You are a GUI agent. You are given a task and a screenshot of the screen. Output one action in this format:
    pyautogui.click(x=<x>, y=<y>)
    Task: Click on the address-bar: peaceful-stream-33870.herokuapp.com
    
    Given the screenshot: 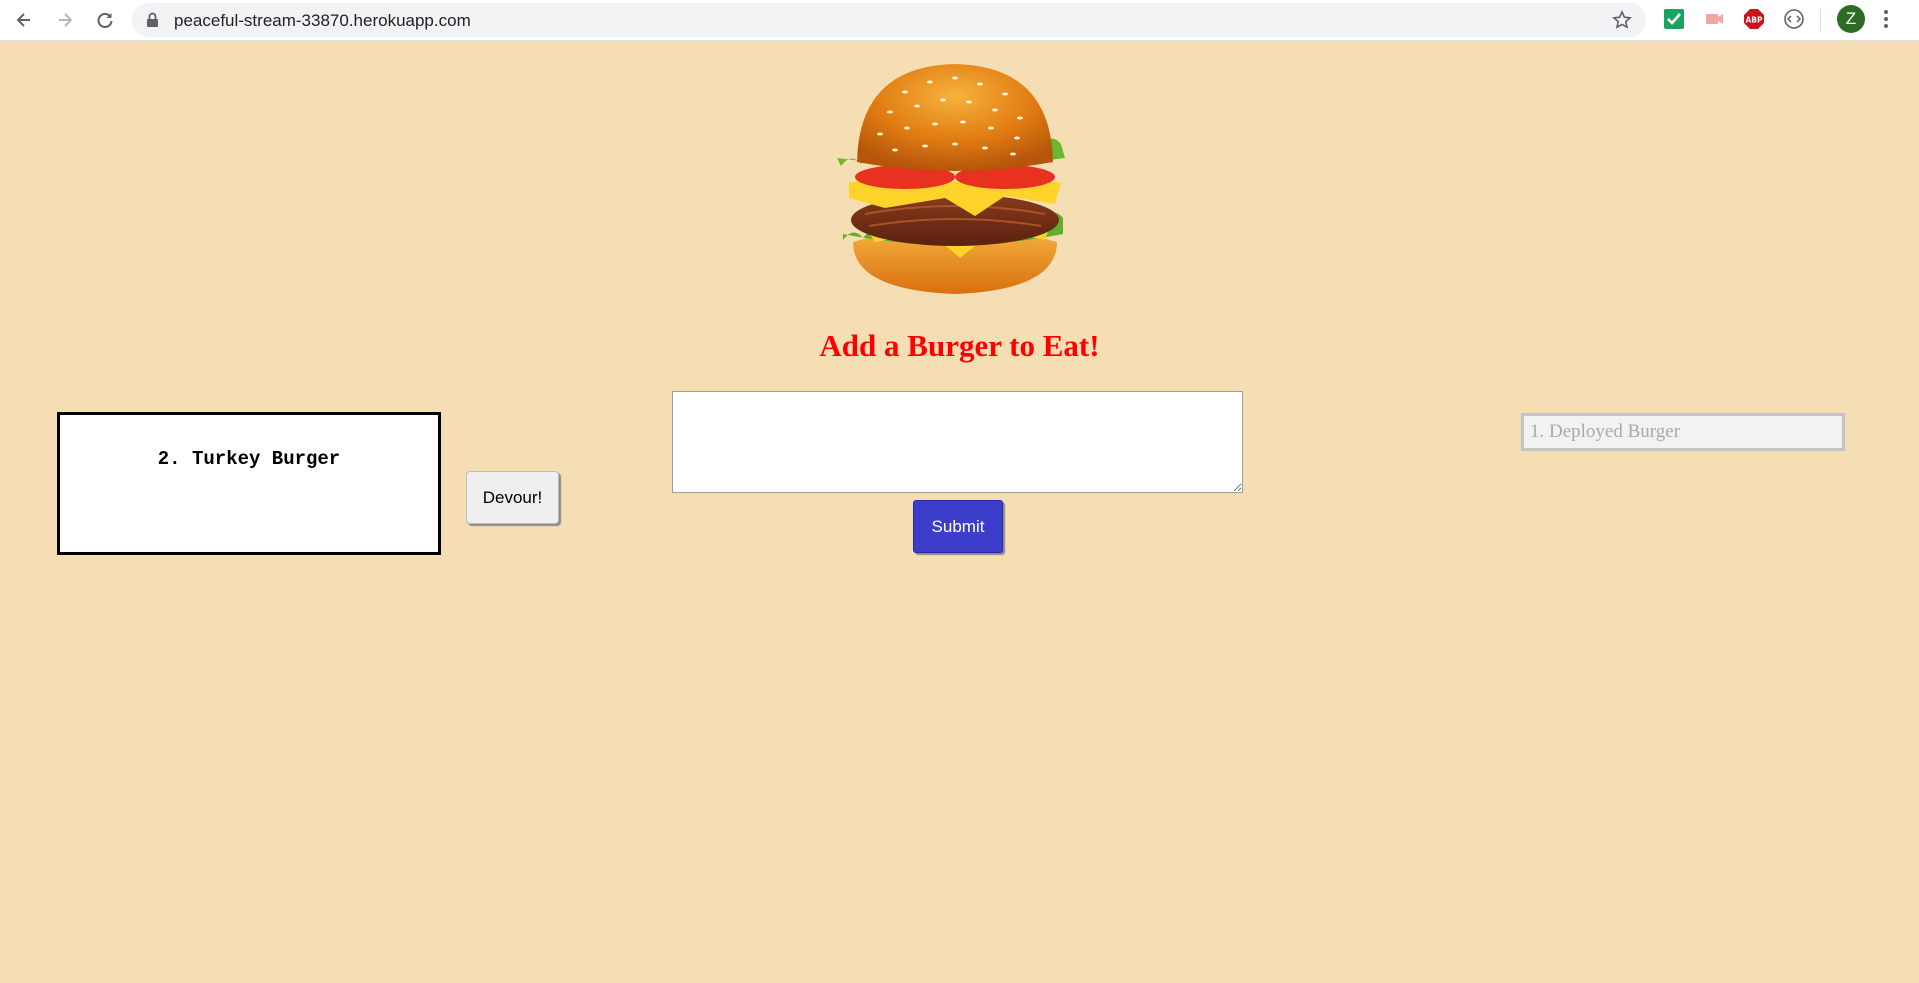 What is the action you would take?
    pyautogui.click(x=889, y=20)
    